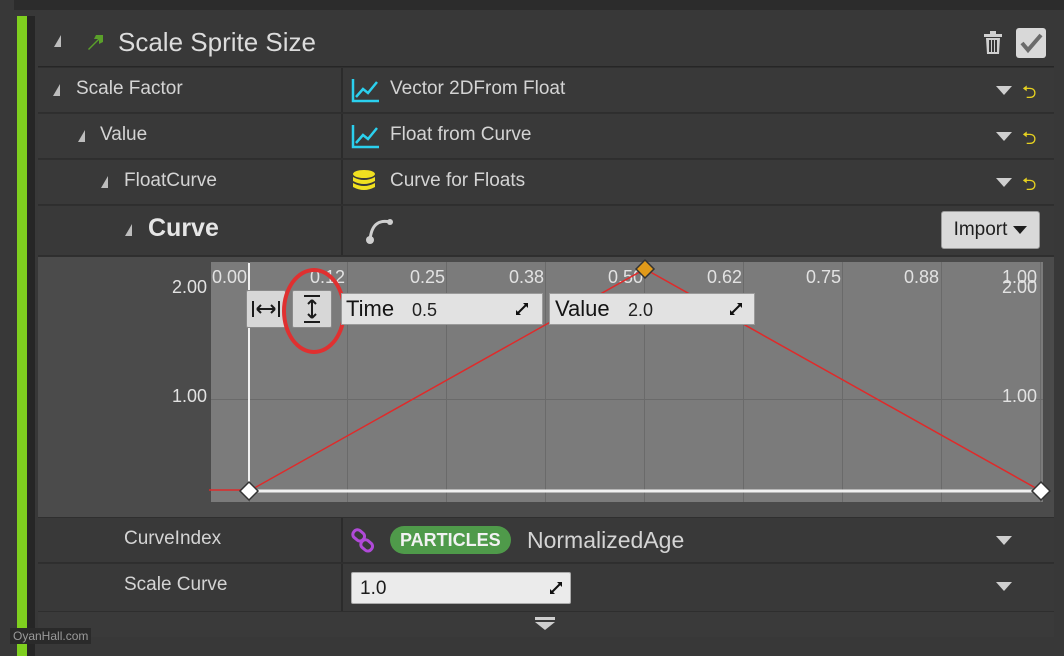  What do you see at coordinates (1020, 230) in the screenshot?
I see `import-caret-icon` at bounding box center [1020, 230].